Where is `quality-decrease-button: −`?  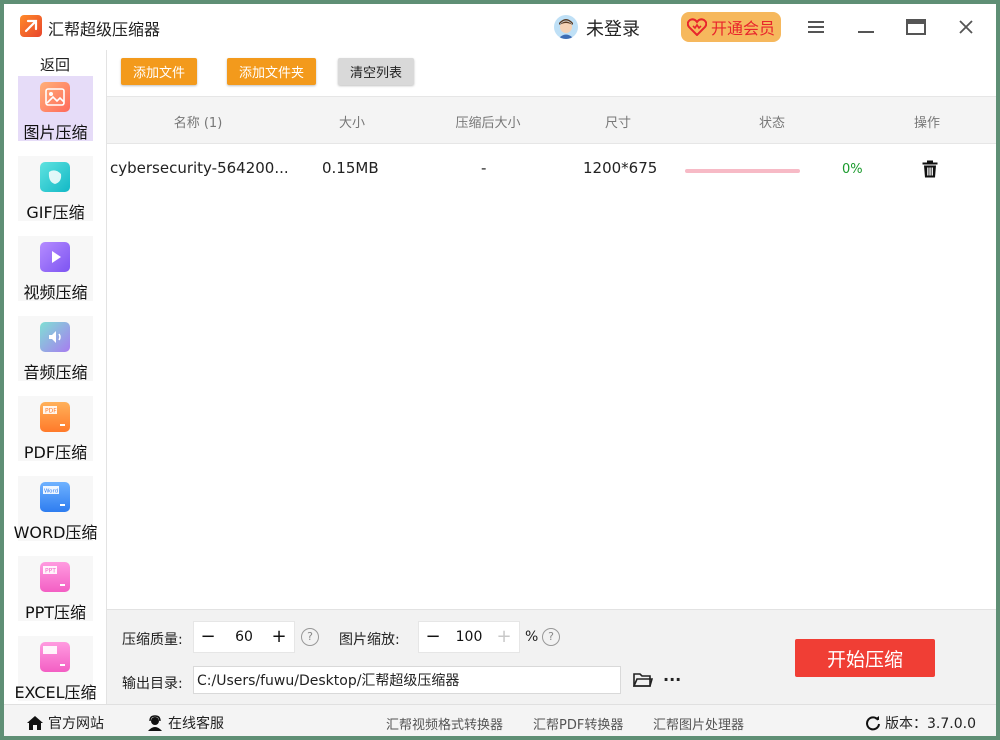 quality-decrease-button: − is located at coordinates (208, 637).